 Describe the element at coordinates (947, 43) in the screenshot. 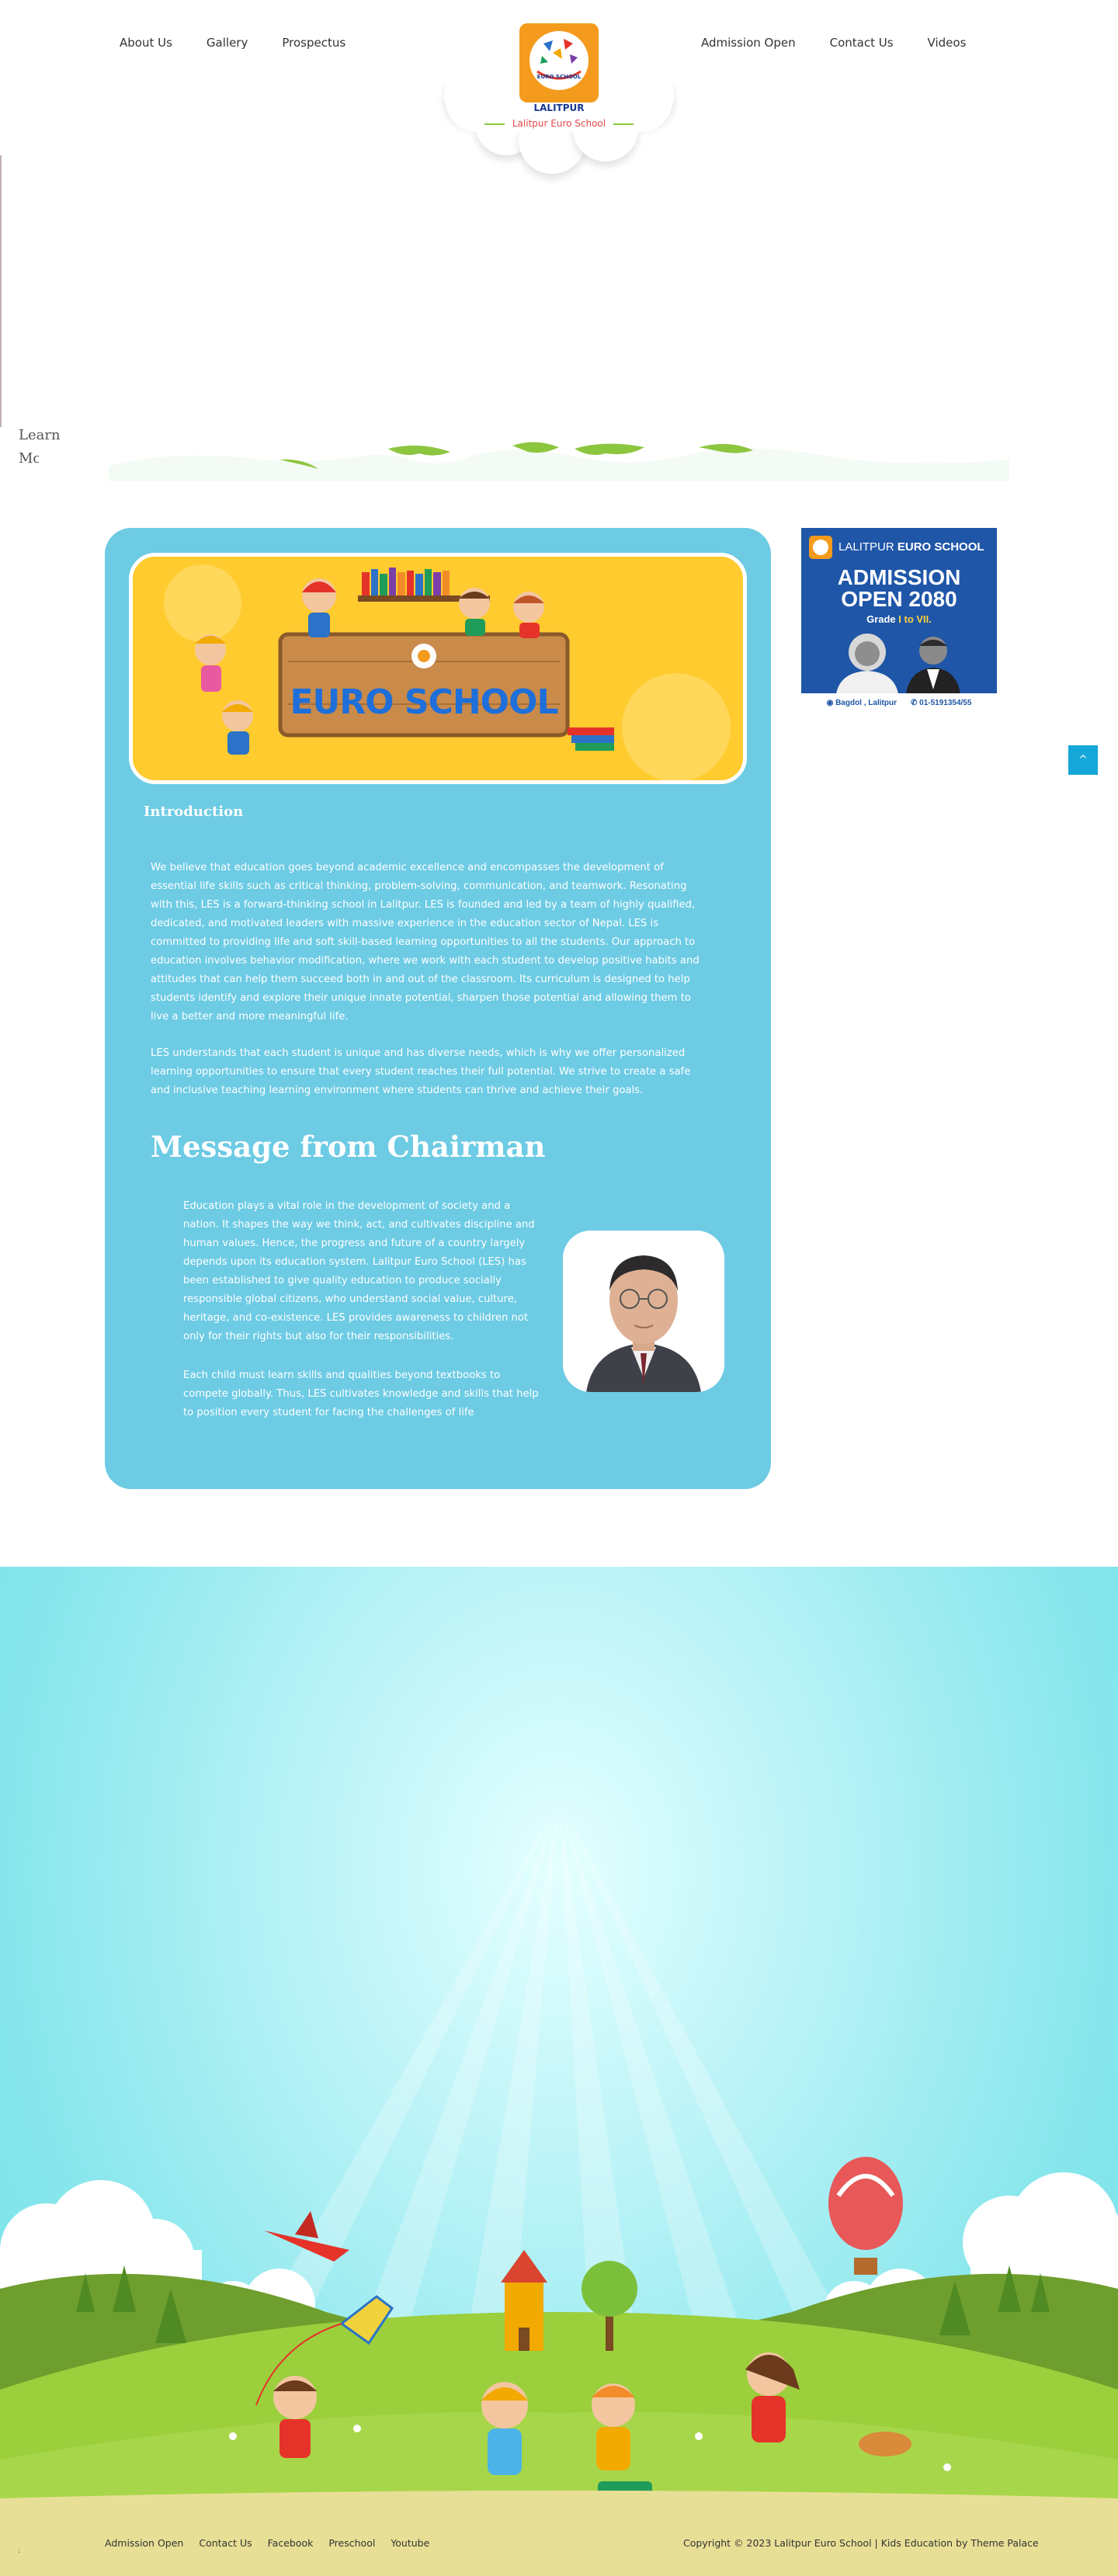

I see `nav-videos: Videos` at that location.